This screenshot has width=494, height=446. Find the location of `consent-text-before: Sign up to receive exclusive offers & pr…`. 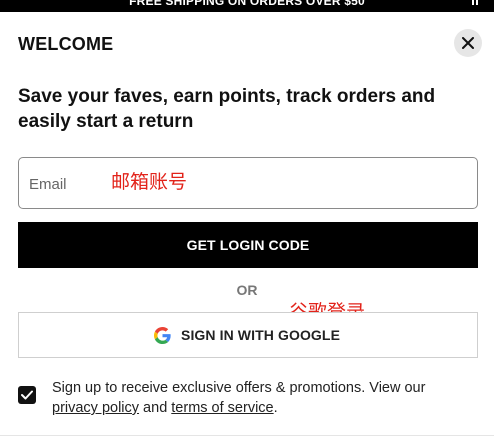

consent-text-before: Sign up to receive exclusive offers & pr… is located at coordinates (239, 388).